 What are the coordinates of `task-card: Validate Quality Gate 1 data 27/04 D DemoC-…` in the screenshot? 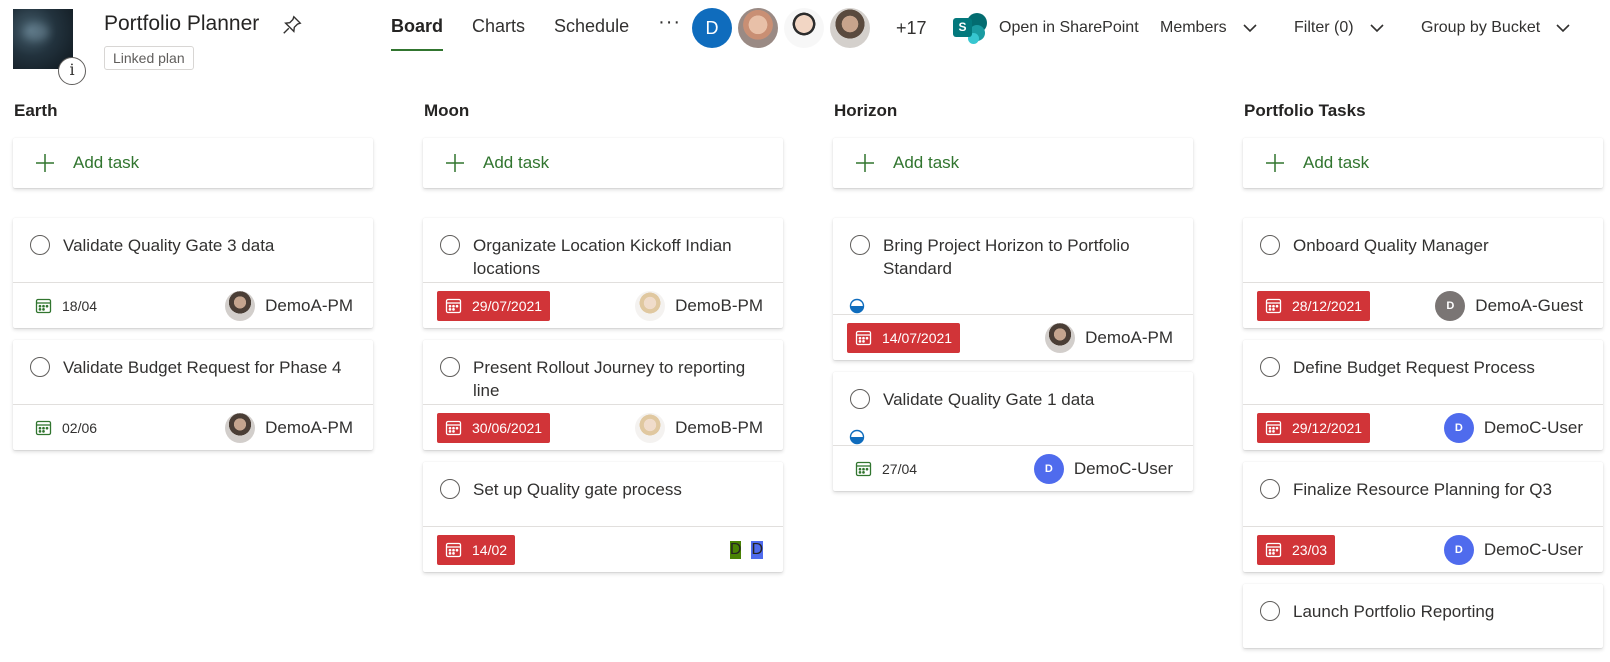 It's located at (1013, 431).